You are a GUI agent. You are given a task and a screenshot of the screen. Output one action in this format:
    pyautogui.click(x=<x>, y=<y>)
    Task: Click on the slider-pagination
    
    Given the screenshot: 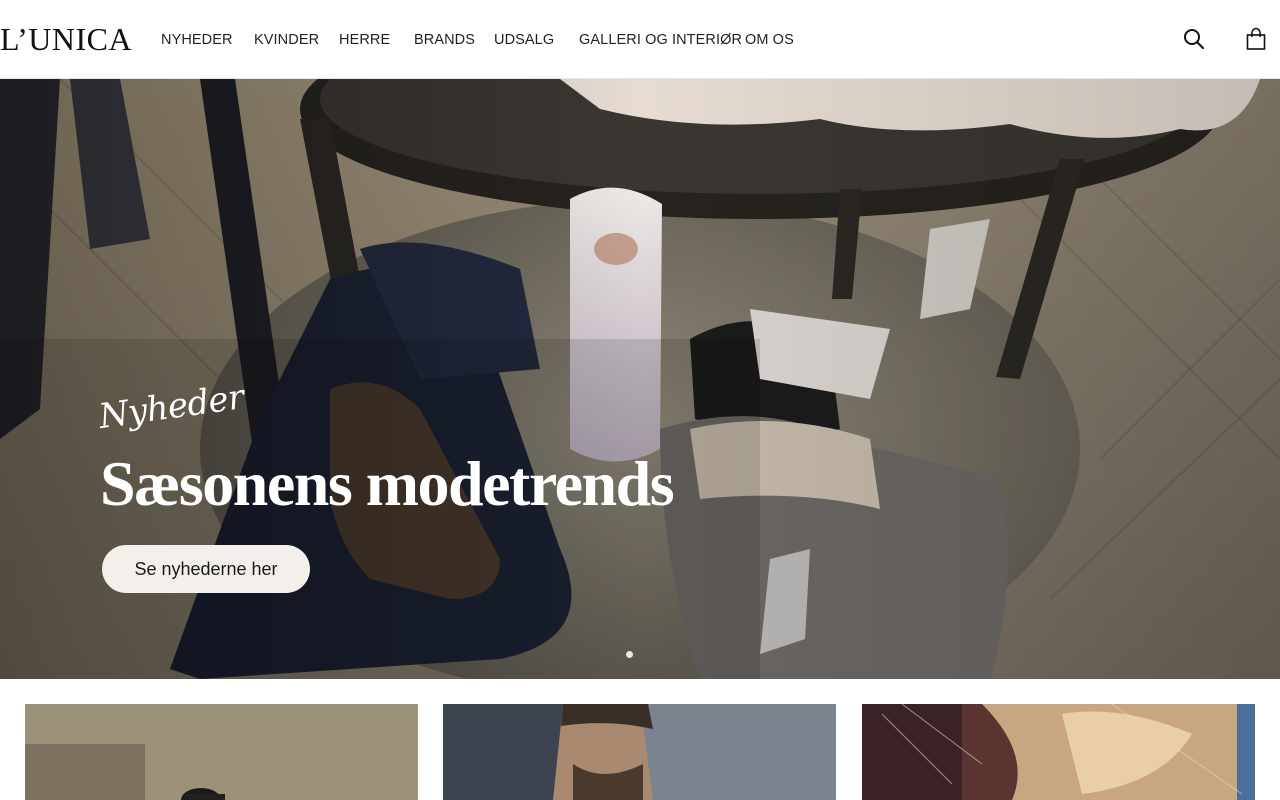 What is the action you would take?
    pyautogui.click(x=629, y=654)
    